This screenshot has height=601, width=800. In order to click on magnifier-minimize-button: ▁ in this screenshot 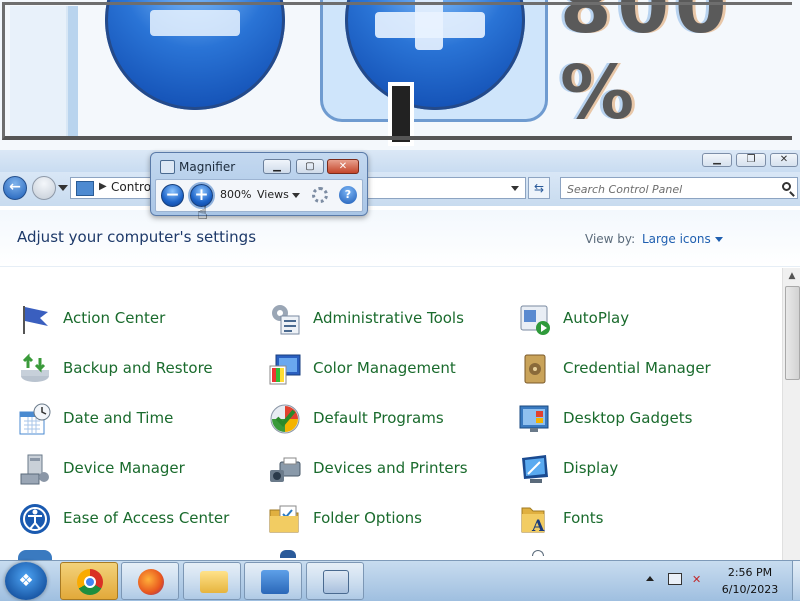, I will do `click(277, 166)`.